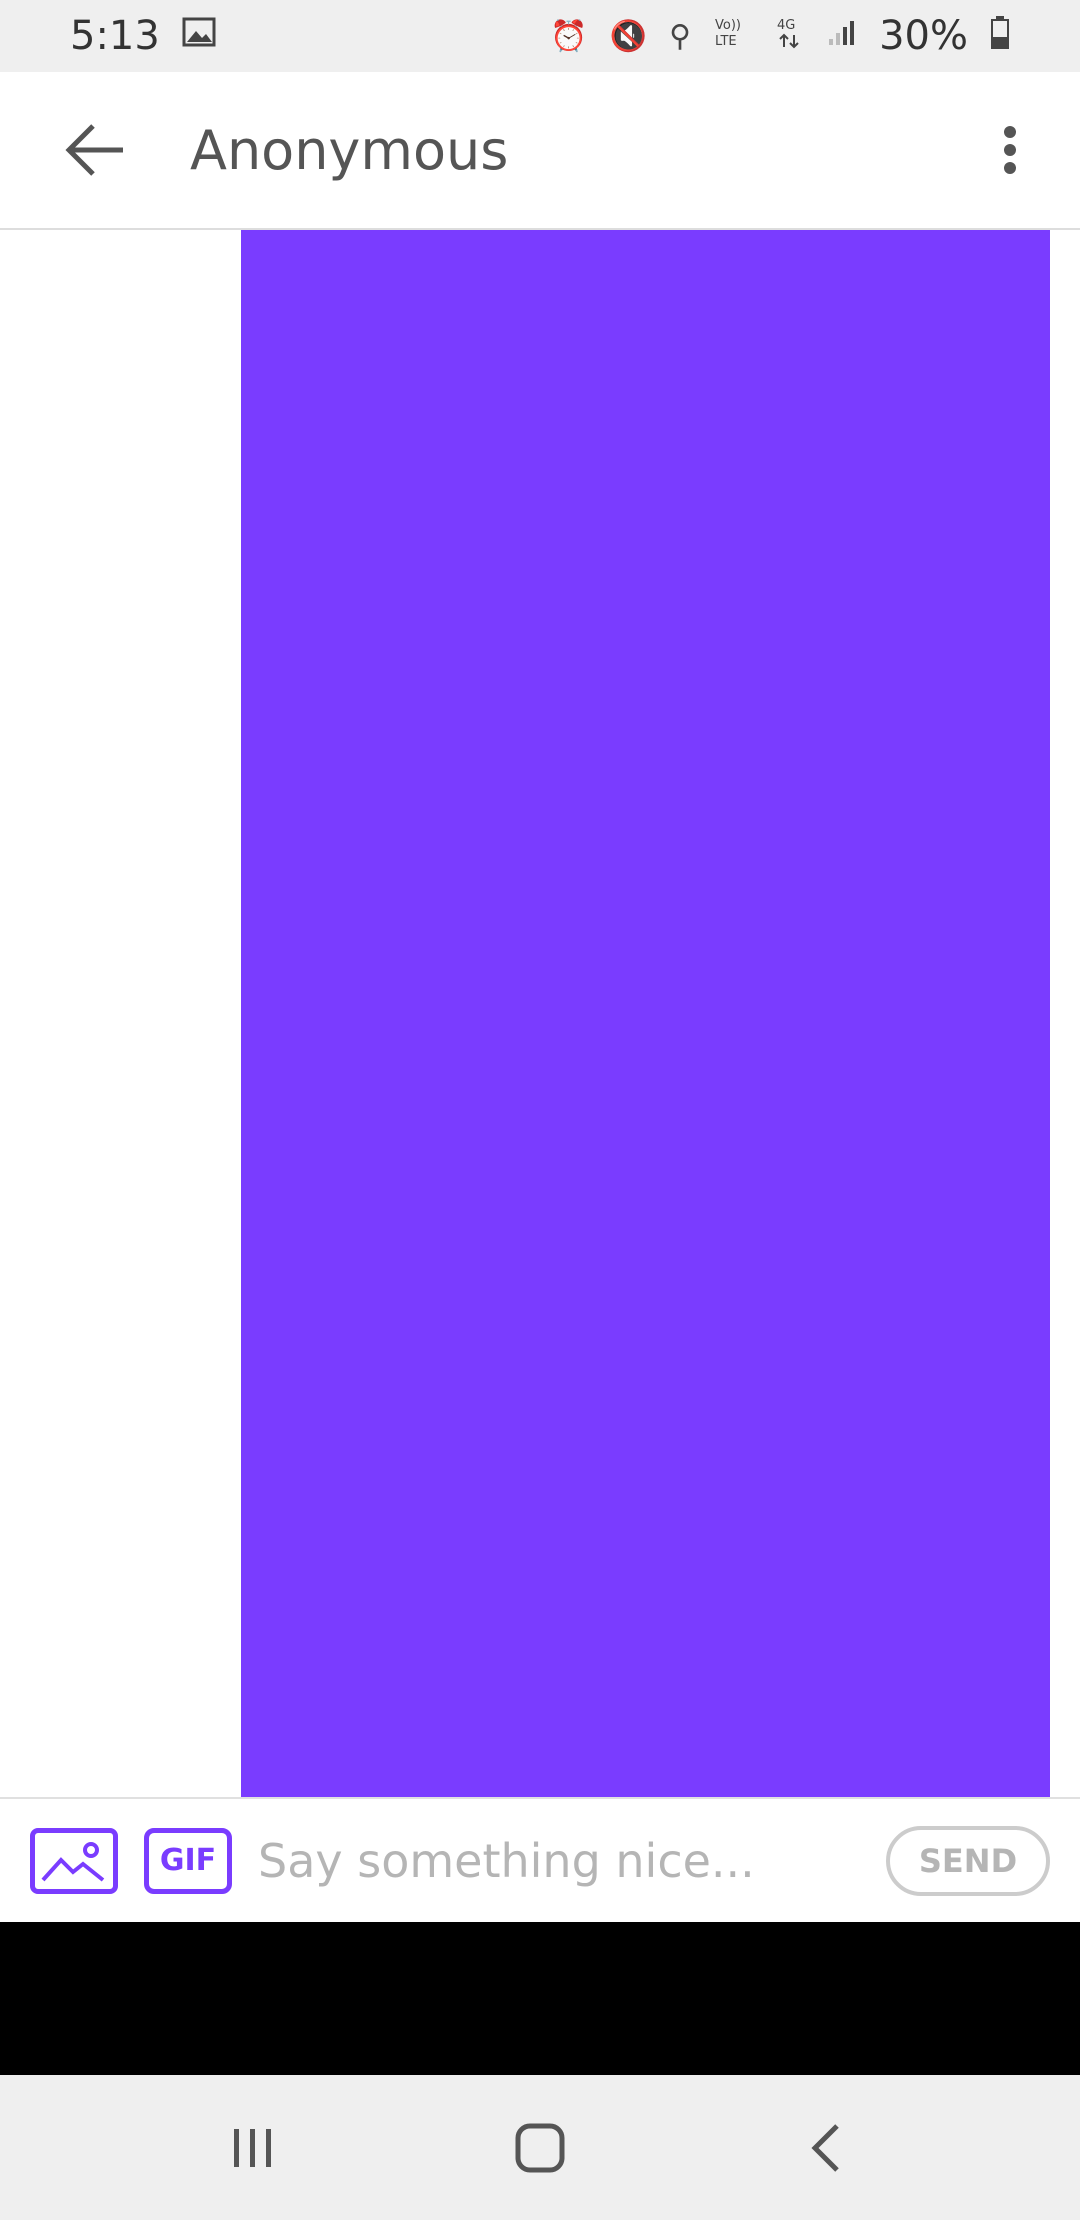 The image size is (1080, 2220). Describe the element at coordinates (569, 36) in the screenshot. I see `alarm-icon: ⏰` at that location.